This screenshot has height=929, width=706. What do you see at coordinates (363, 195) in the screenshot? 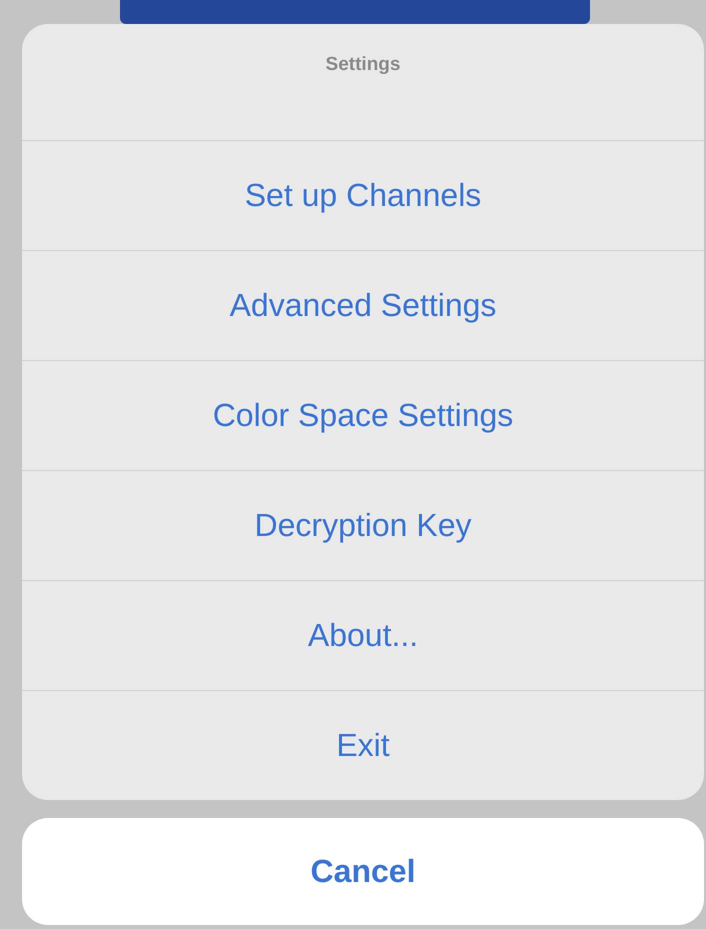
I see `action-button: Set up Channels` at bounding box center [363, 195].